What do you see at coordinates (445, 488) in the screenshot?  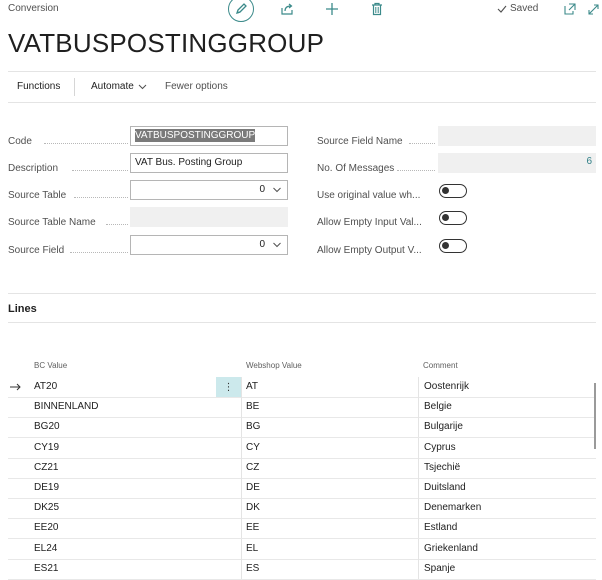 I see `cell-comment: Duitsland` at bounding box center [445, 488].